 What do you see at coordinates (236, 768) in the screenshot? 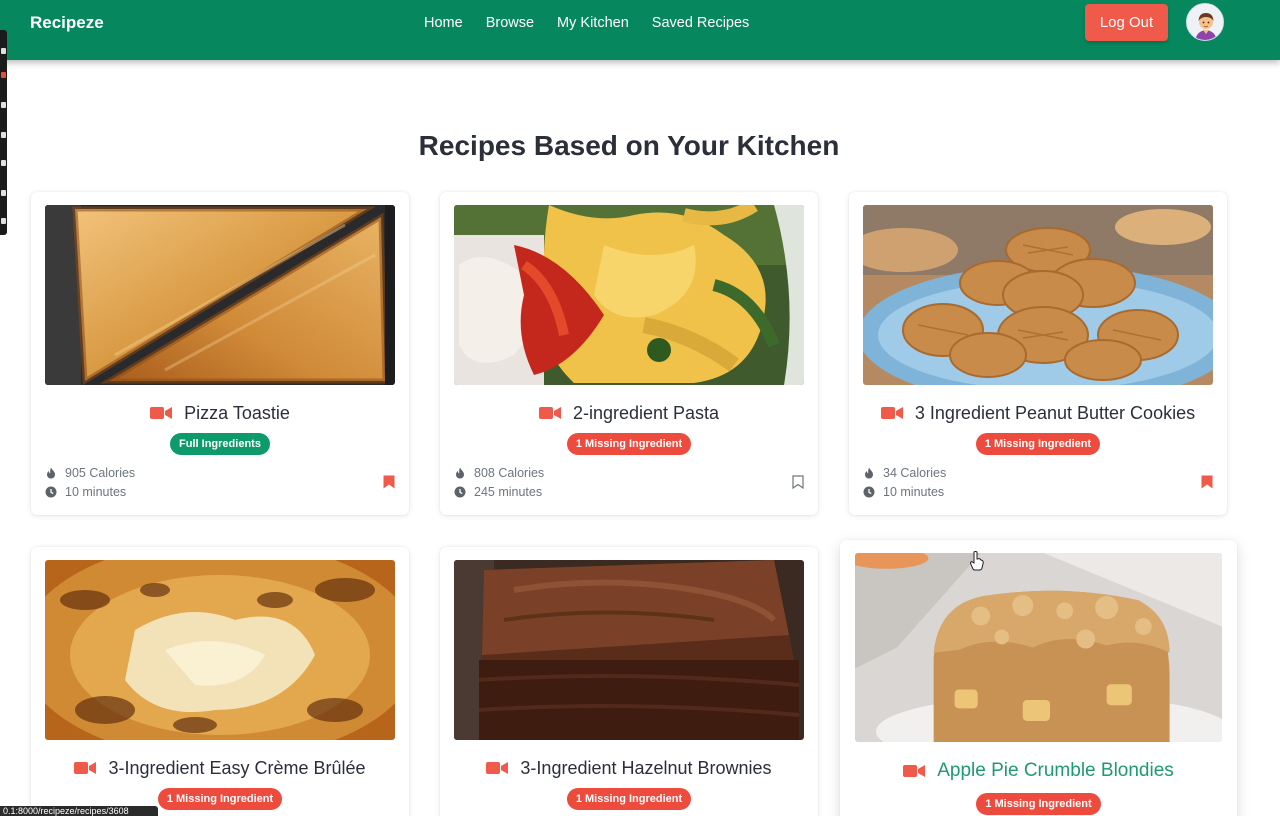
I see `recipe-title: 3-Ingredient Easy Crème Brûlée` at bounding box center [236, 768].